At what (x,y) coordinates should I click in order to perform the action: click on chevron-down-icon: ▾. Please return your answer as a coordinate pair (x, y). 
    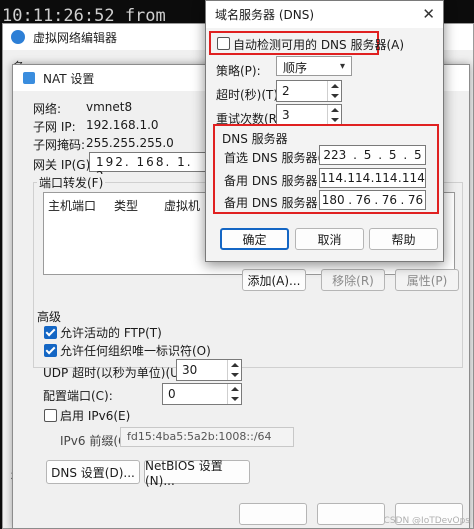
    Looking at the image, I should click on (342, 66).